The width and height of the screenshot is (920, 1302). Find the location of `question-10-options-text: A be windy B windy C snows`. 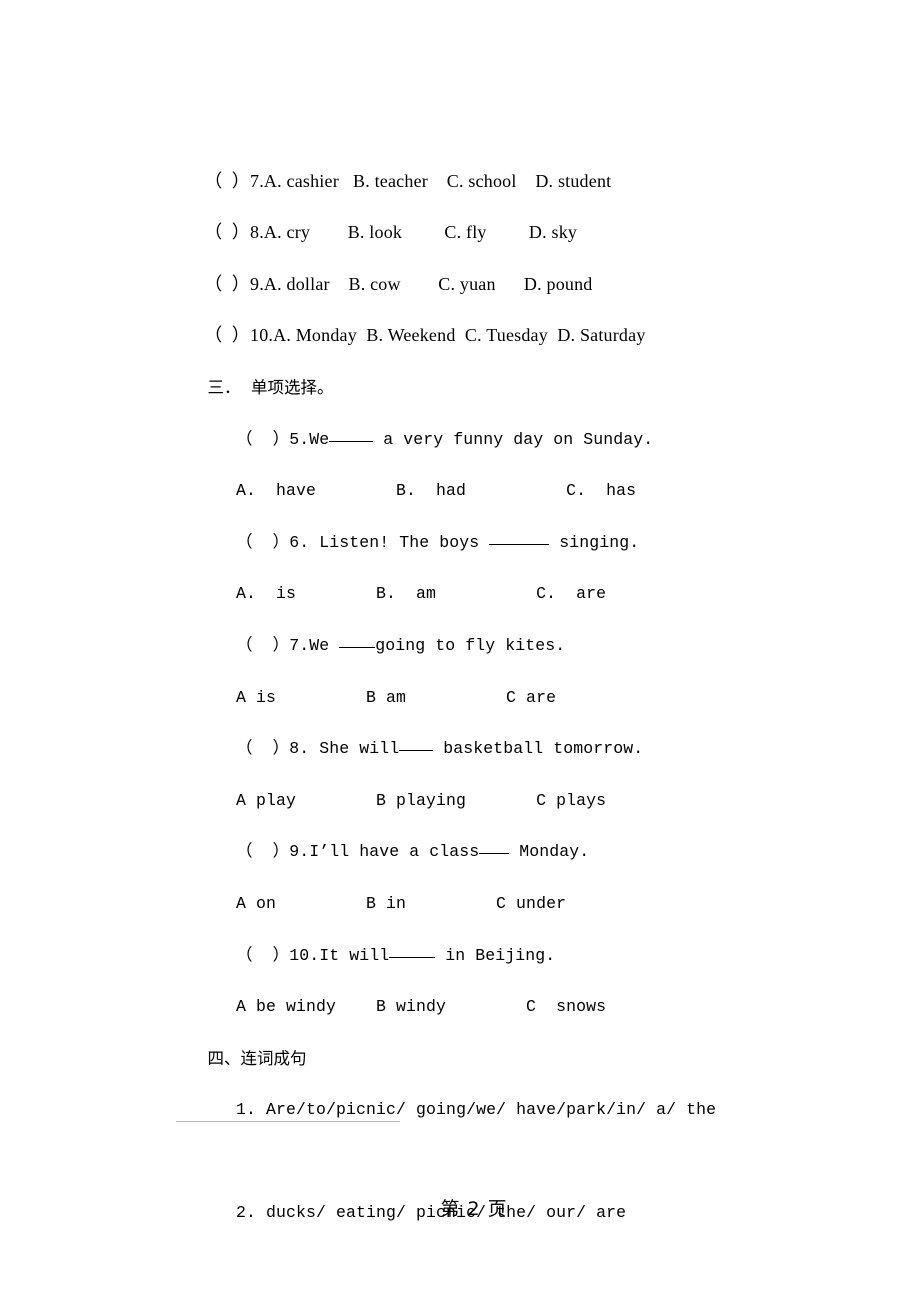

question-10-options-text: A be windy B windy C snows is located at coordinates (421, 1007).